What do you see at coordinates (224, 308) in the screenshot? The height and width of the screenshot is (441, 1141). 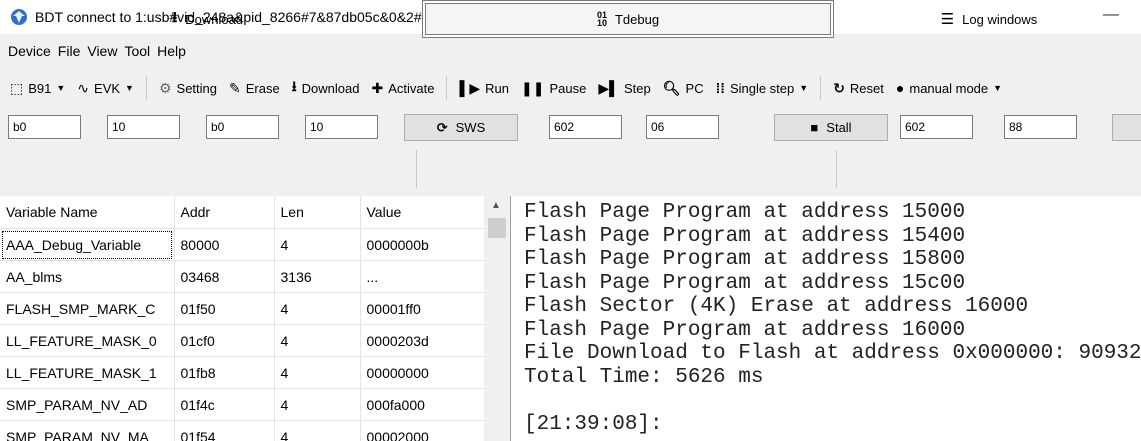 I see `cell-addr: 01f50` at bounding box center [224, 308].